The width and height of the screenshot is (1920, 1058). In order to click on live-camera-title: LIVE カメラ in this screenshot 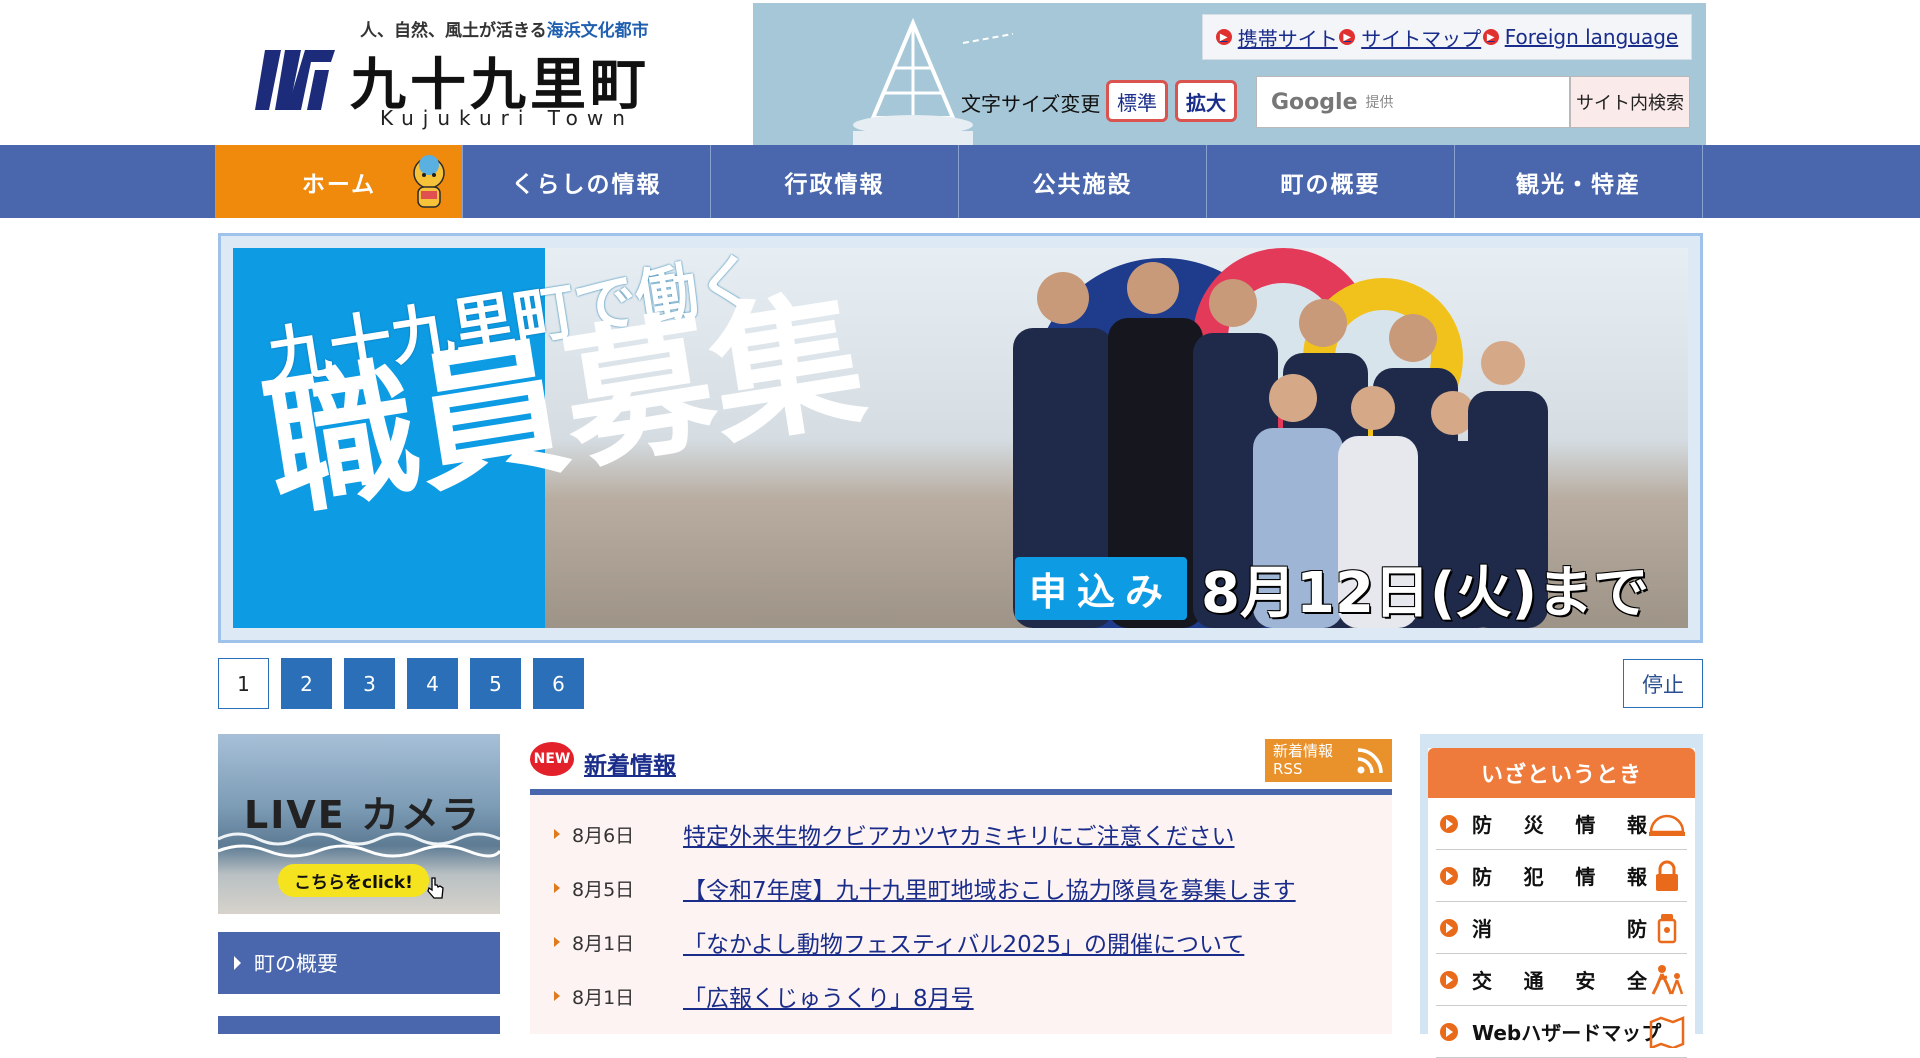, I will do `click(362, 815)`.